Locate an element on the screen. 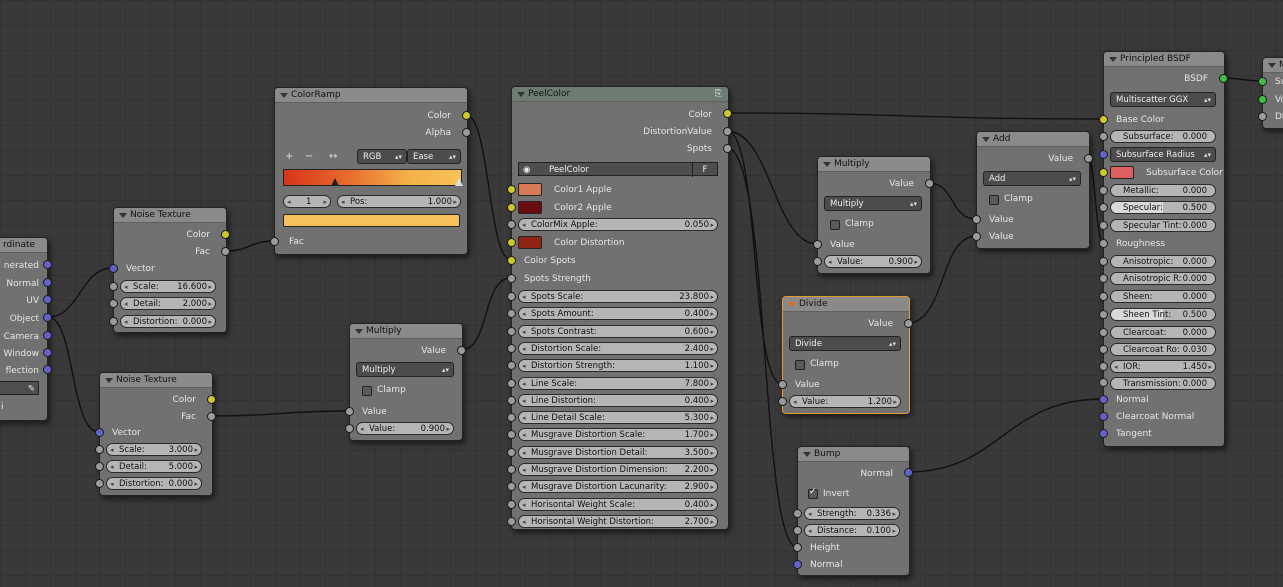 Image resolution: width=1283 pixels, height=587 pixels. object-field: ✎ is located at coordinates (19, 388).